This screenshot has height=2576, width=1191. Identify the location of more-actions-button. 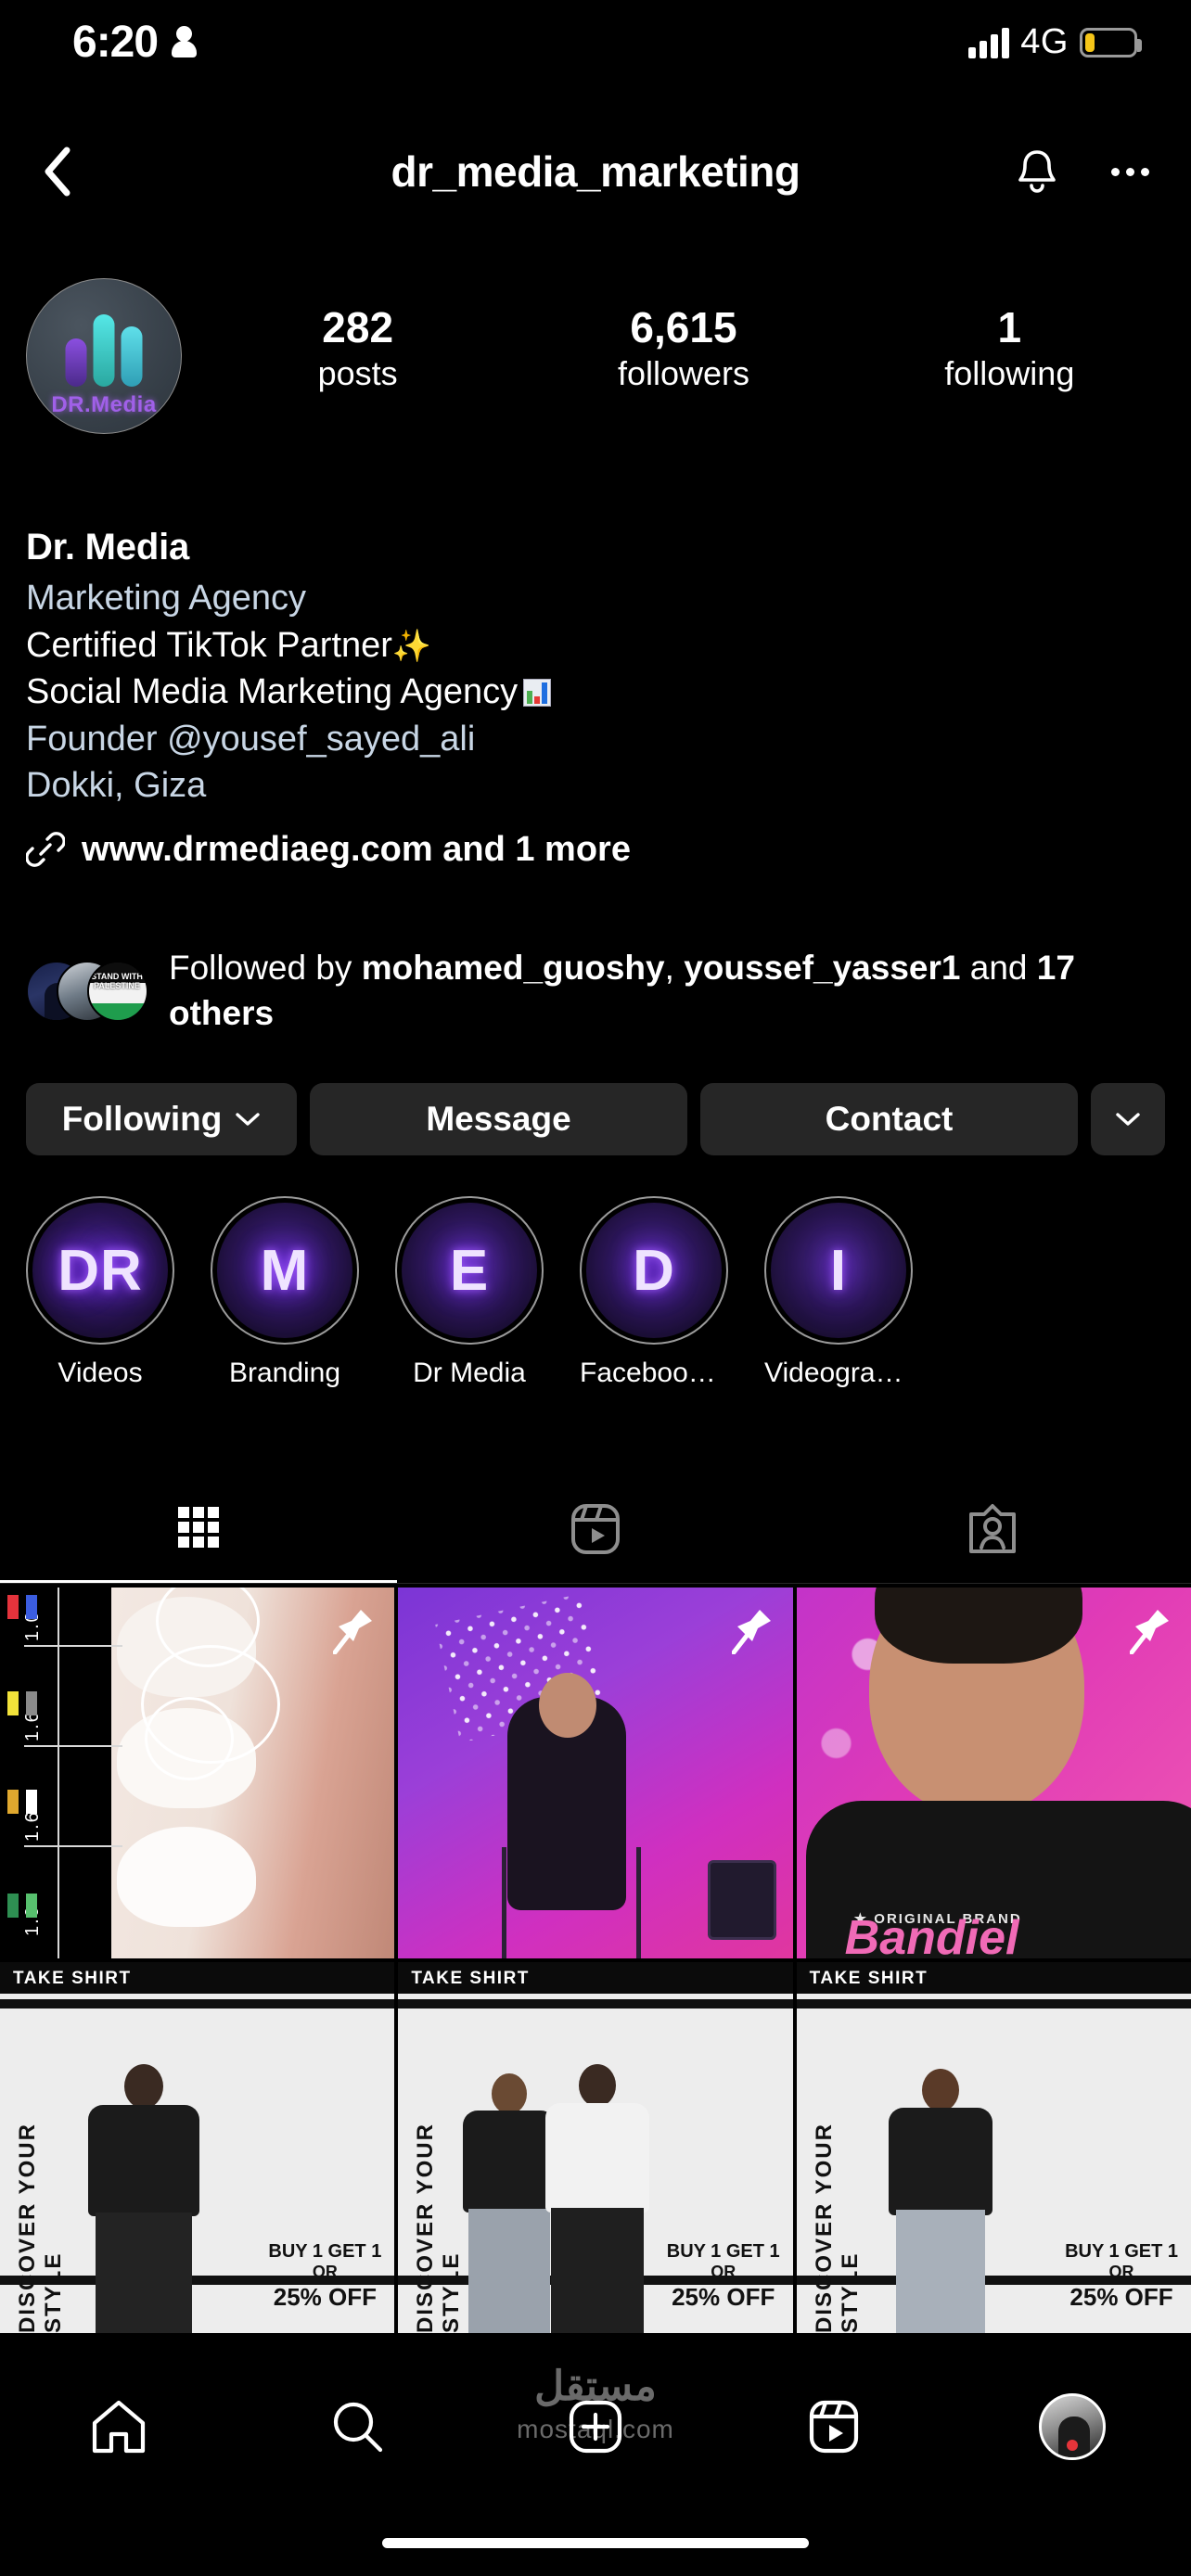
(1128, 1119).